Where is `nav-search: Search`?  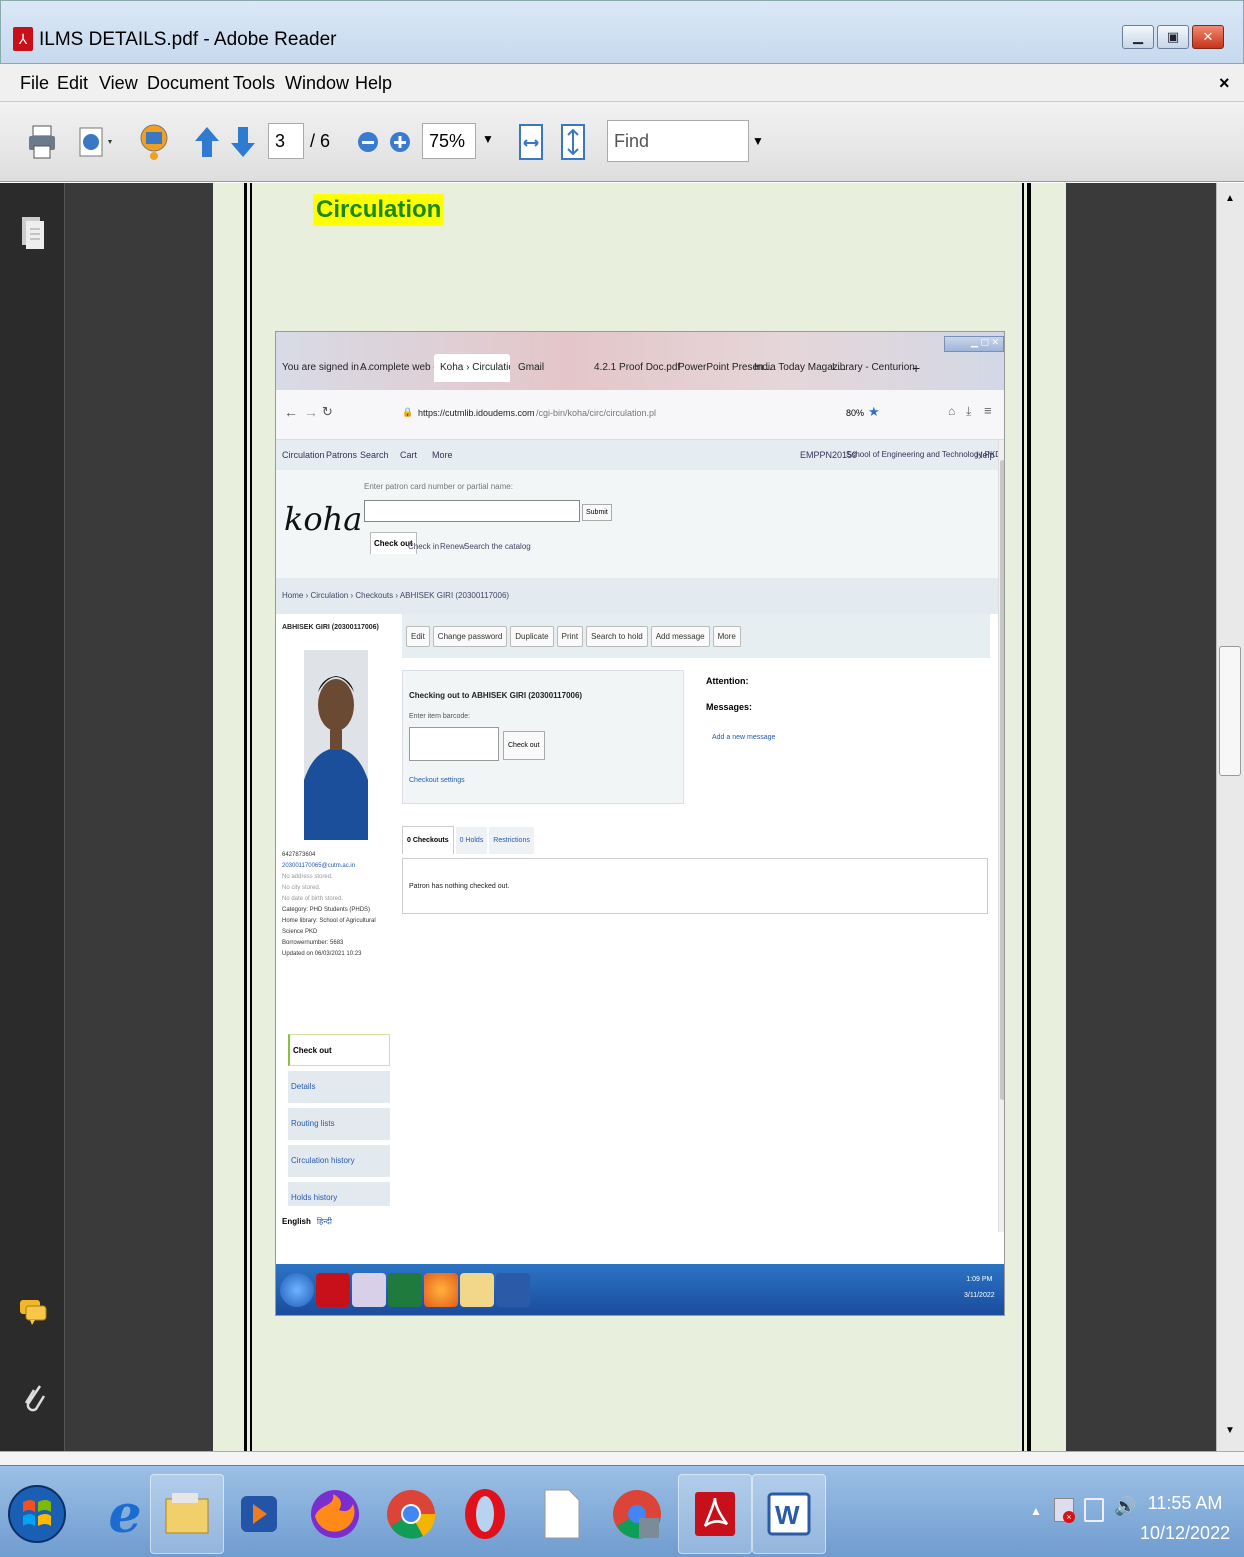 nav-search: Search is located at coordinates (374, 455).